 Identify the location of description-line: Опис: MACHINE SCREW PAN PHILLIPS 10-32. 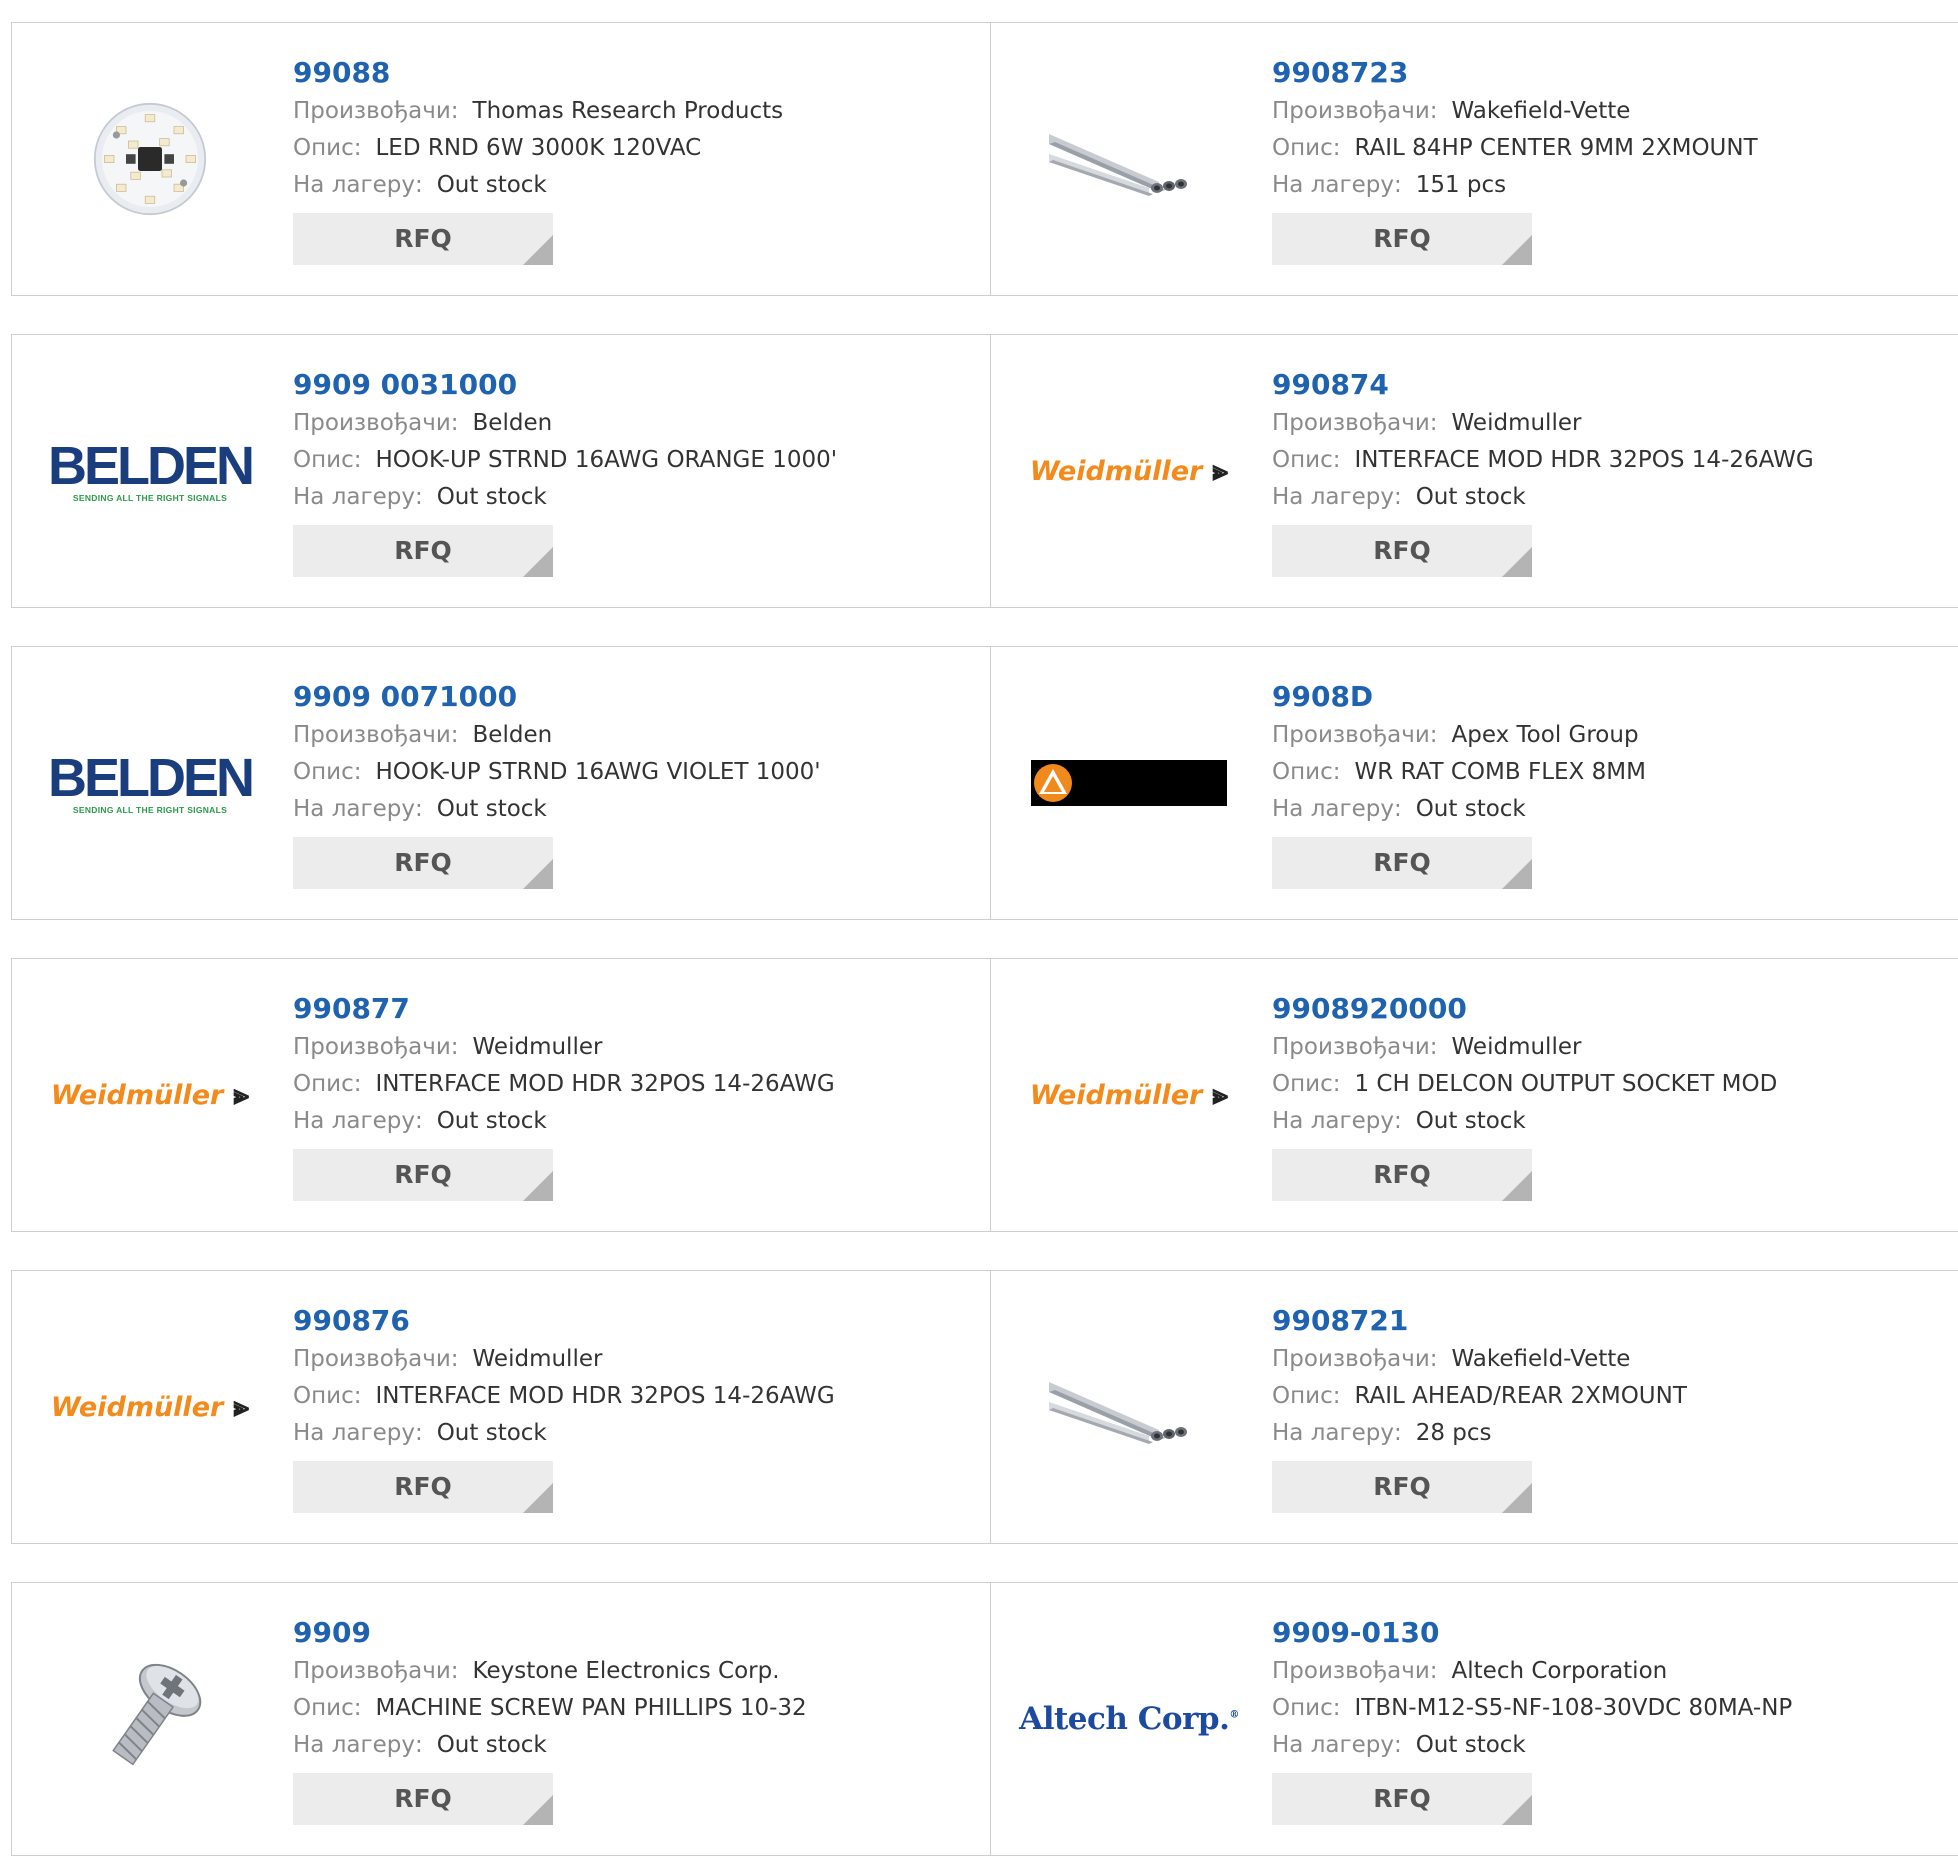
(550, 1708).